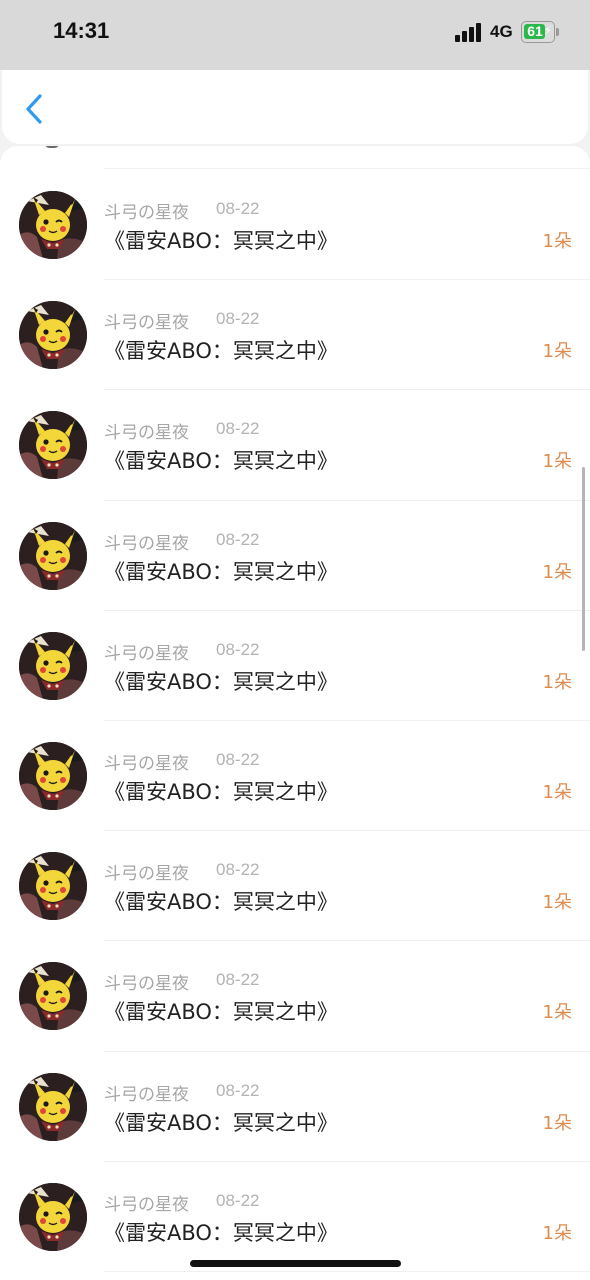 Image resolution: width=590 pixels, height=1280 pixels. I want to click on partial-list-item, so click(295, 158).